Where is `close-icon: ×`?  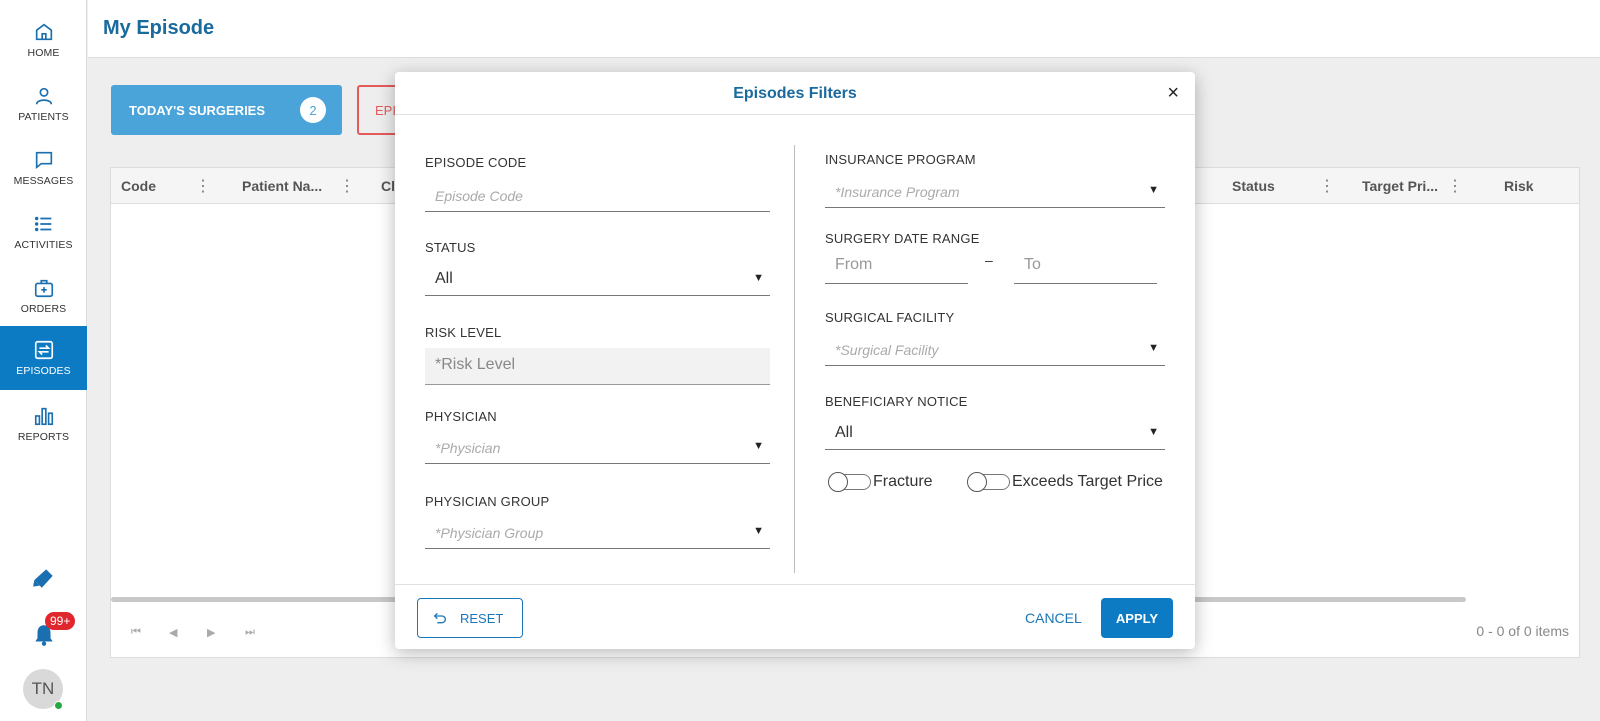
close-icon: × is located at coordinates (1173, 93).